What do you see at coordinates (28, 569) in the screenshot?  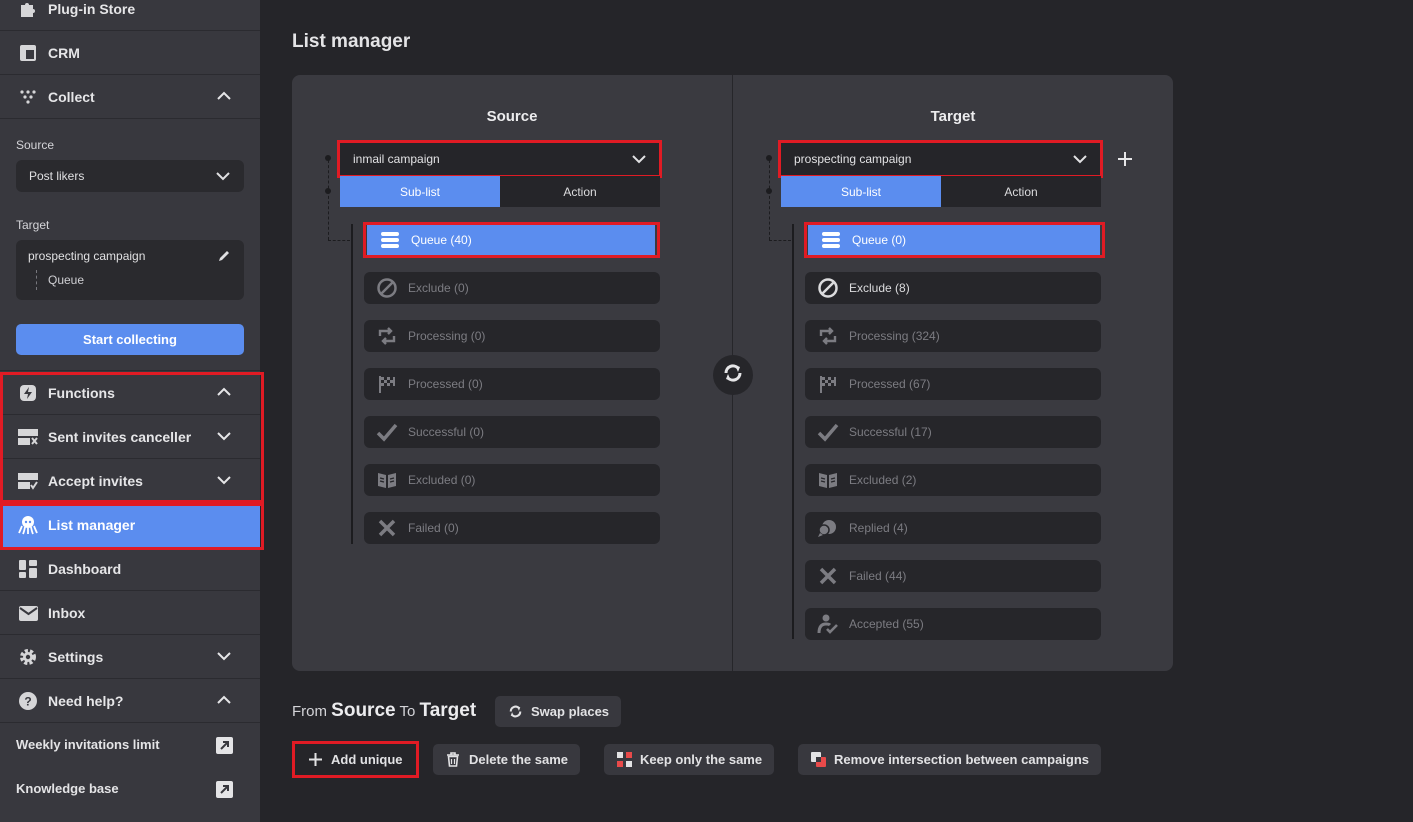 I see `dashboard-icon` at bounding box center [28, 569].